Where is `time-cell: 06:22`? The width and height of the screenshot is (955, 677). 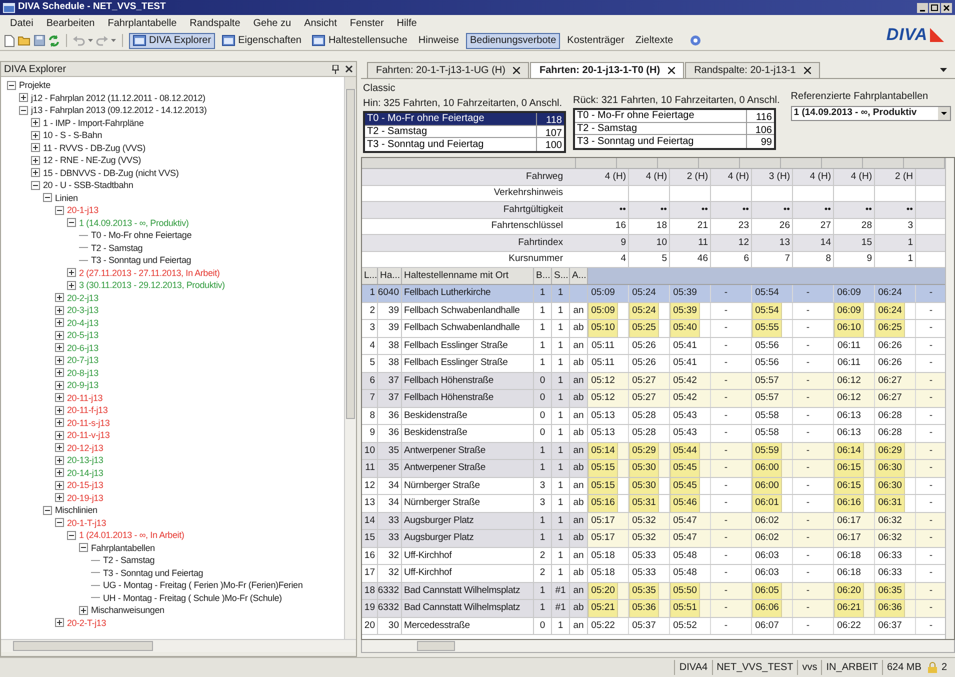
time-cell: 06:22 is located at coordinates (849, 626).